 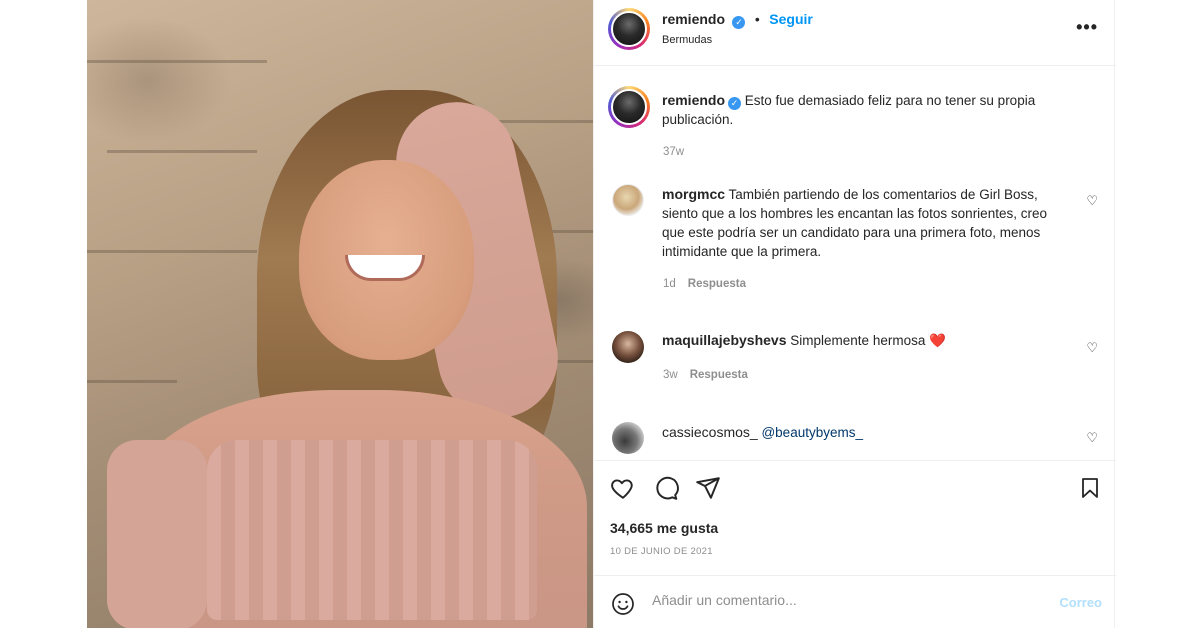 I want to click on photo-sleeve, so click(x=157, y=534).